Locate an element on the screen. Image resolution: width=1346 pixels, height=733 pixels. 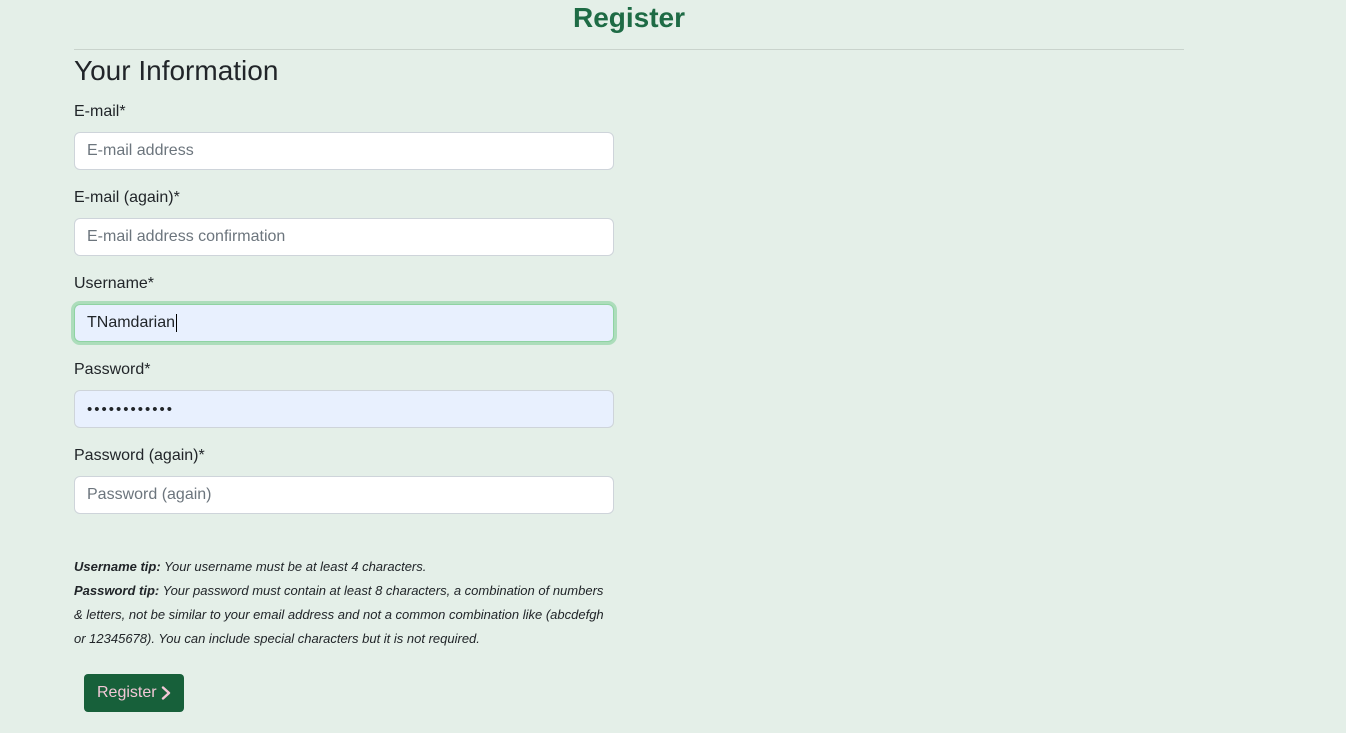
email-again-field-group: E-mail (again)* is located at coordinates (344, 221).